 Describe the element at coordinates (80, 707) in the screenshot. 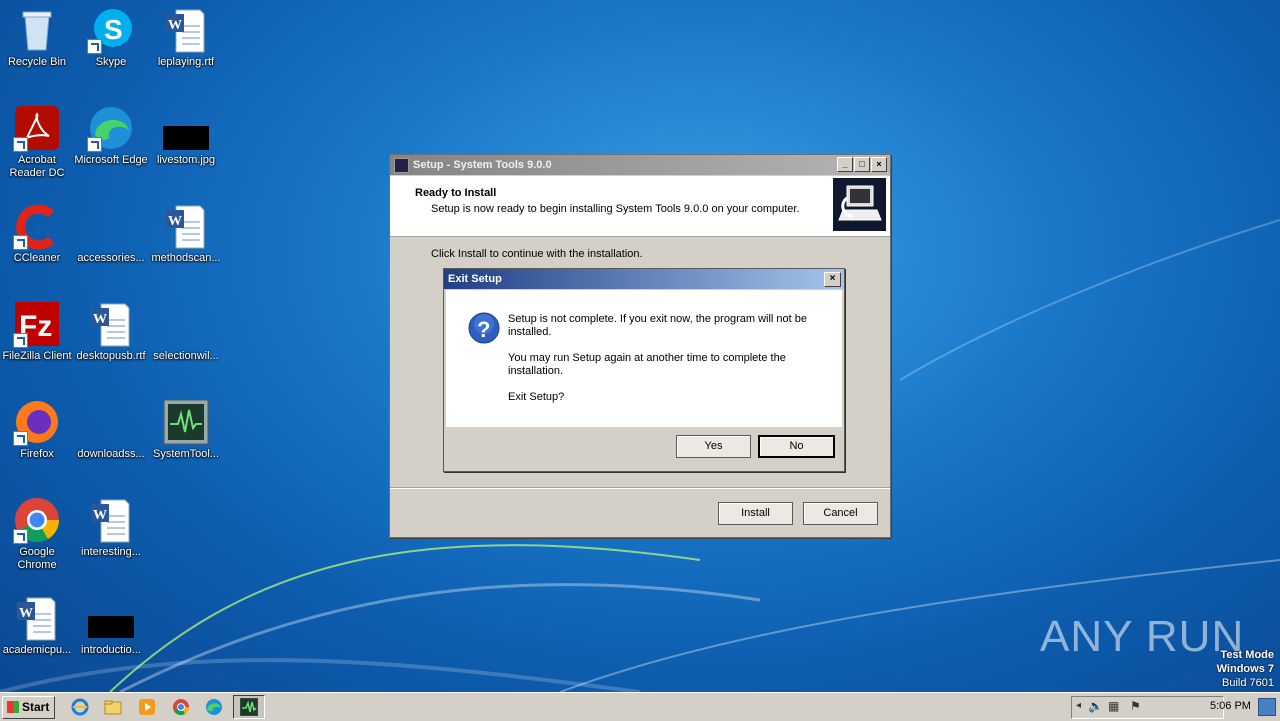

I see `ie-icon` at that location.